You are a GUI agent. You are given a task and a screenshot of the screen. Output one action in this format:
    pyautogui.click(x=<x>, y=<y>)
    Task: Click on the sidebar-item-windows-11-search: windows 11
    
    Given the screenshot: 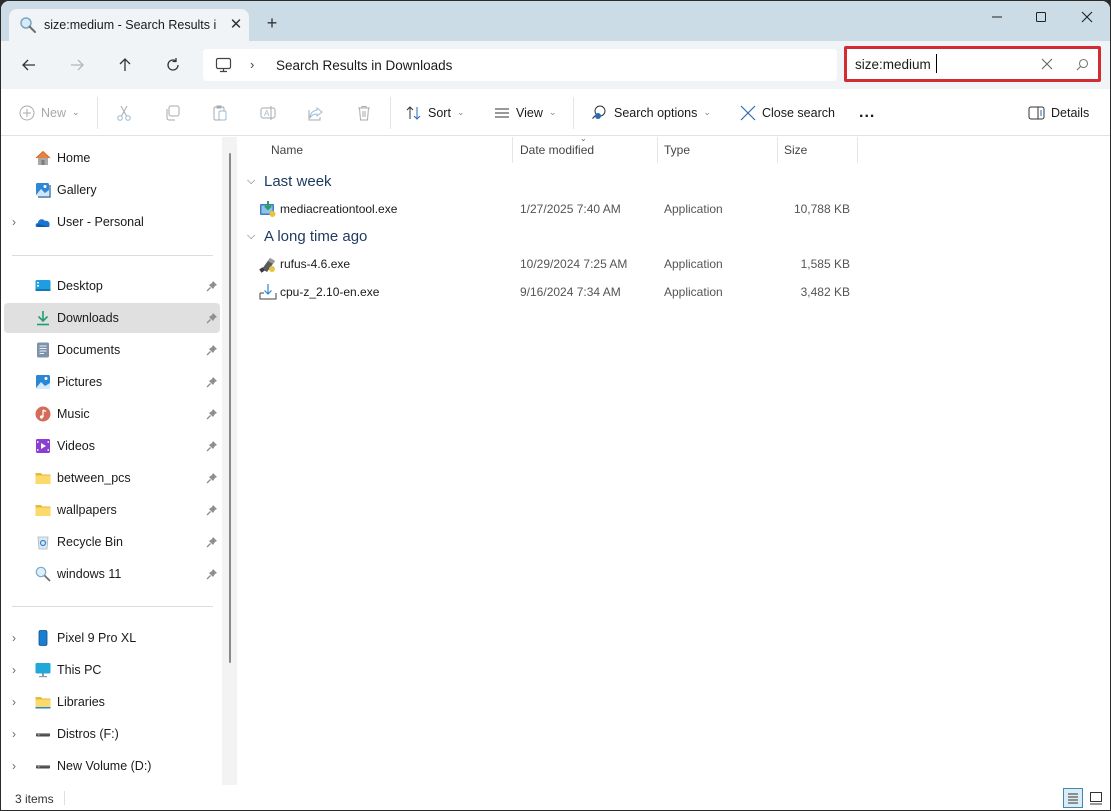 What is the action you would take?
    pyautogui.click(x=112, y=574)
    